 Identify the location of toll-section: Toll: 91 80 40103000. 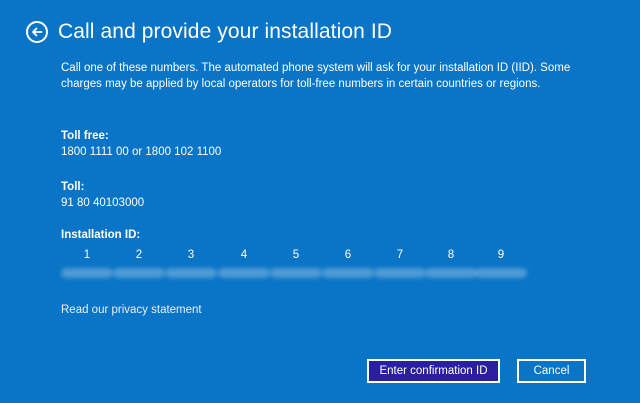
(102, 195).